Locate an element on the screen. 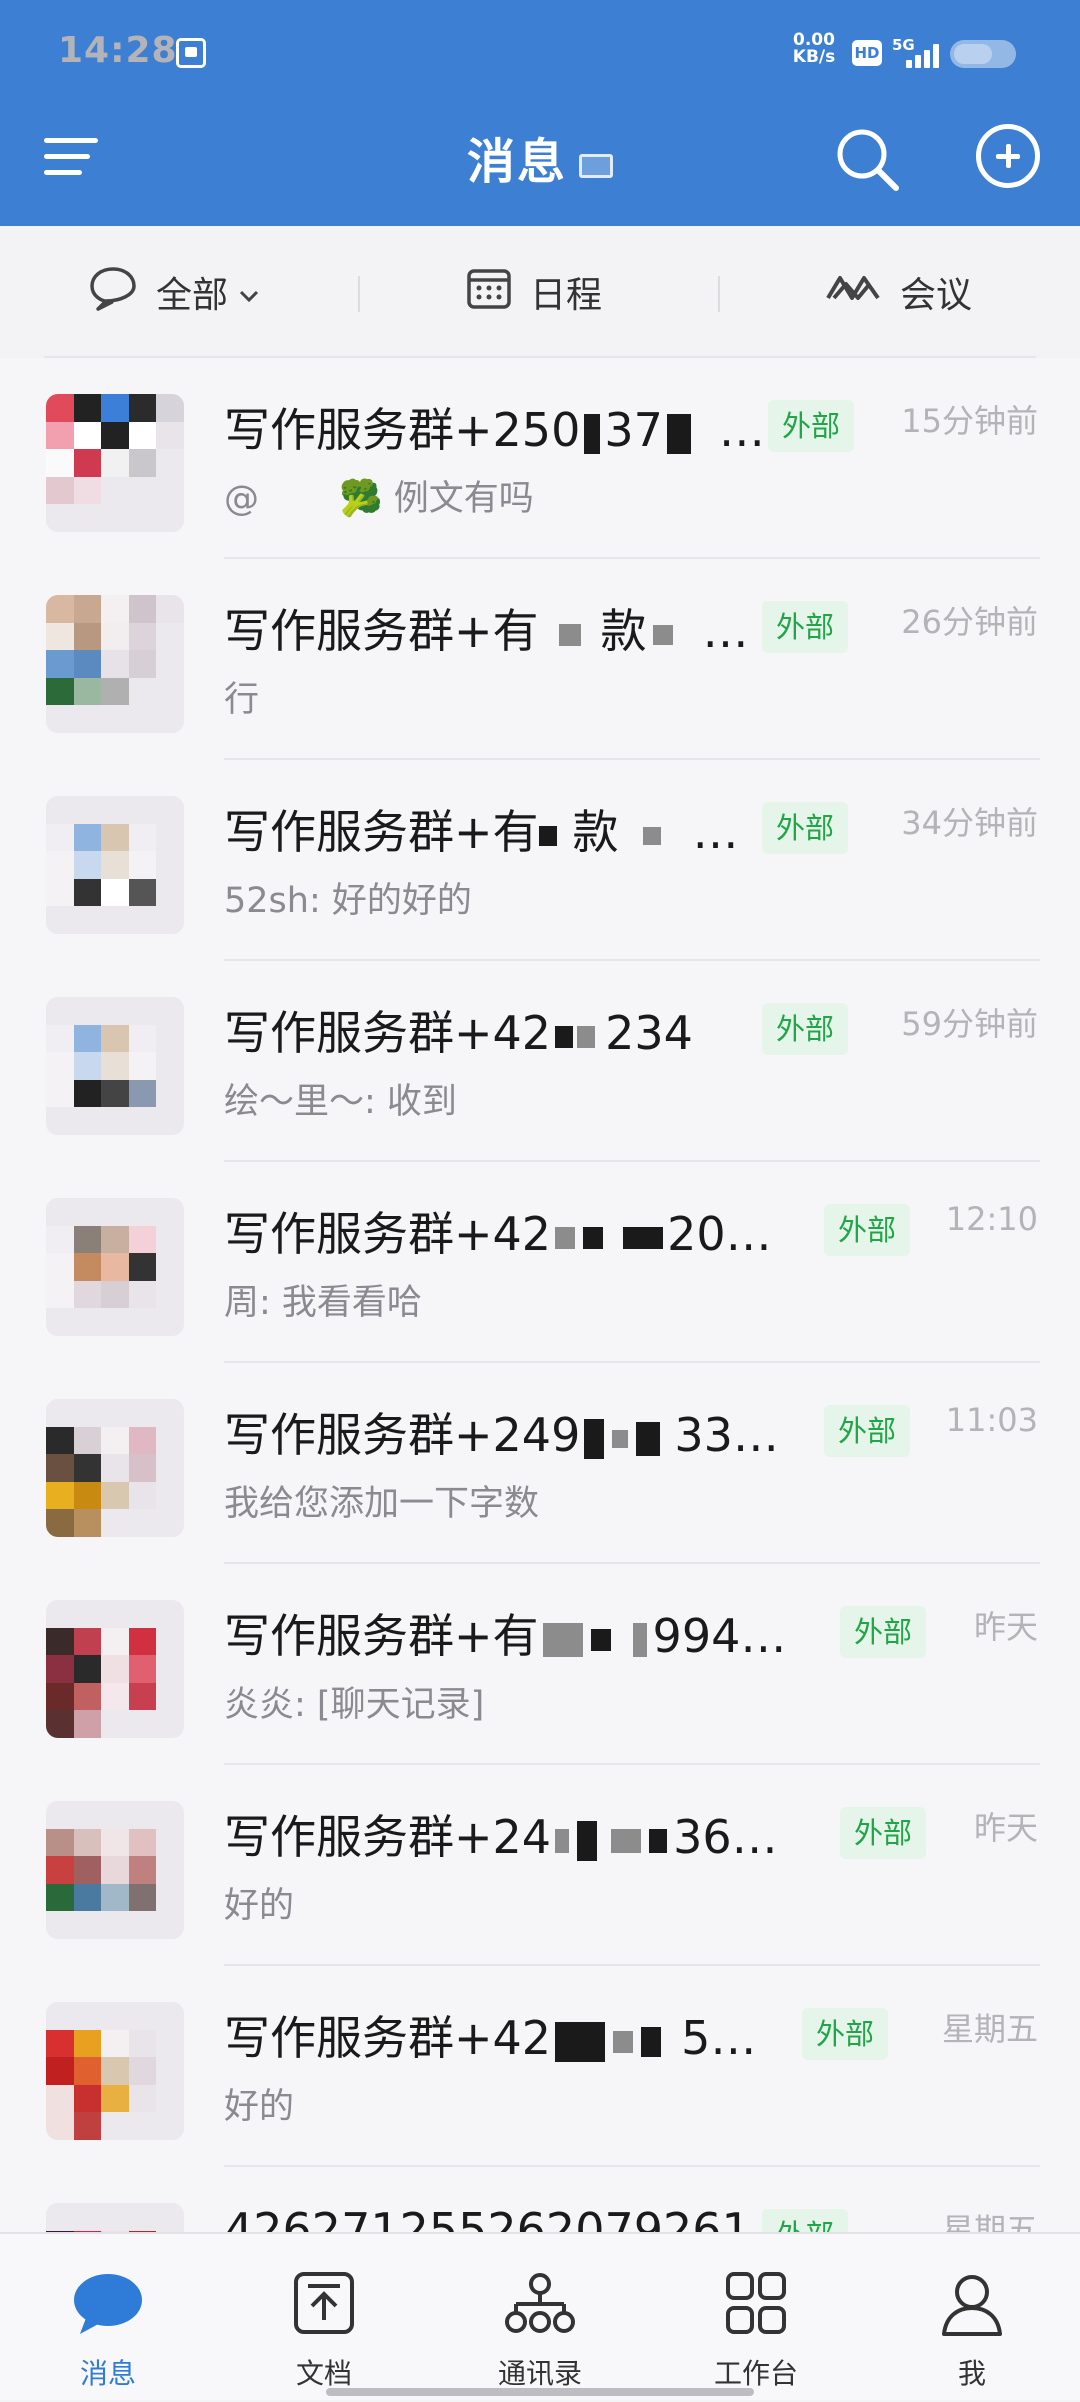  nav-contacts: 通讯录 is located at coordinates (540, 2318).